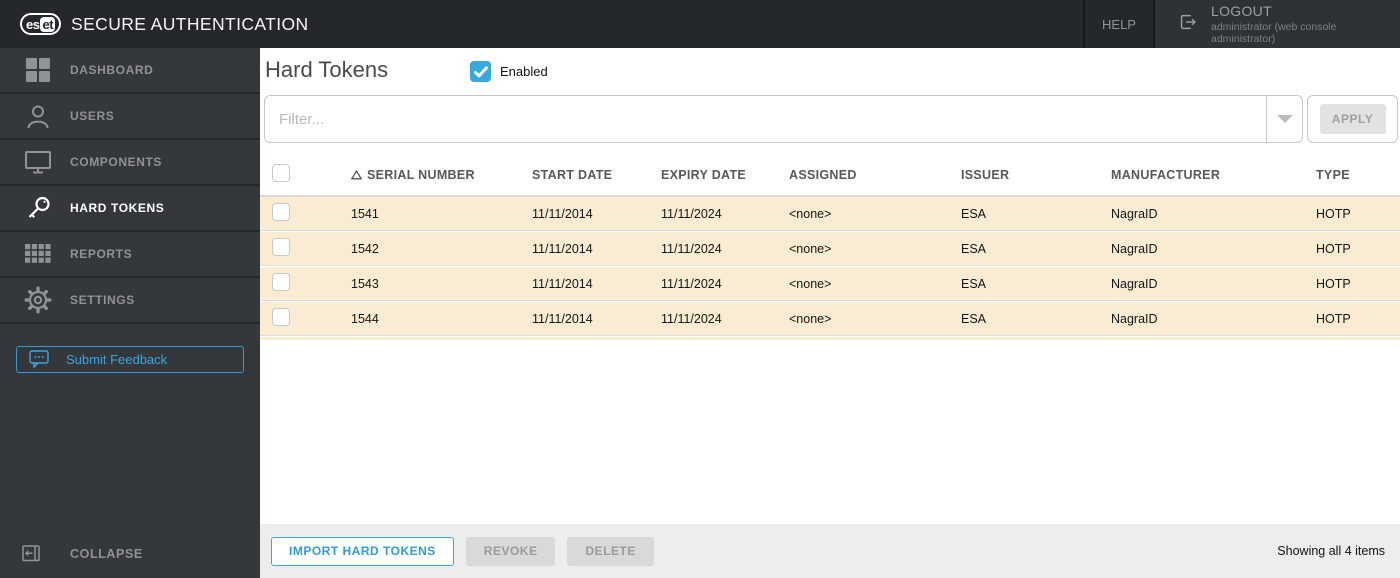 The width and height of the screenshot is (1400, 578). I want to click on apply-button: APPLY, so click(1352, 119).